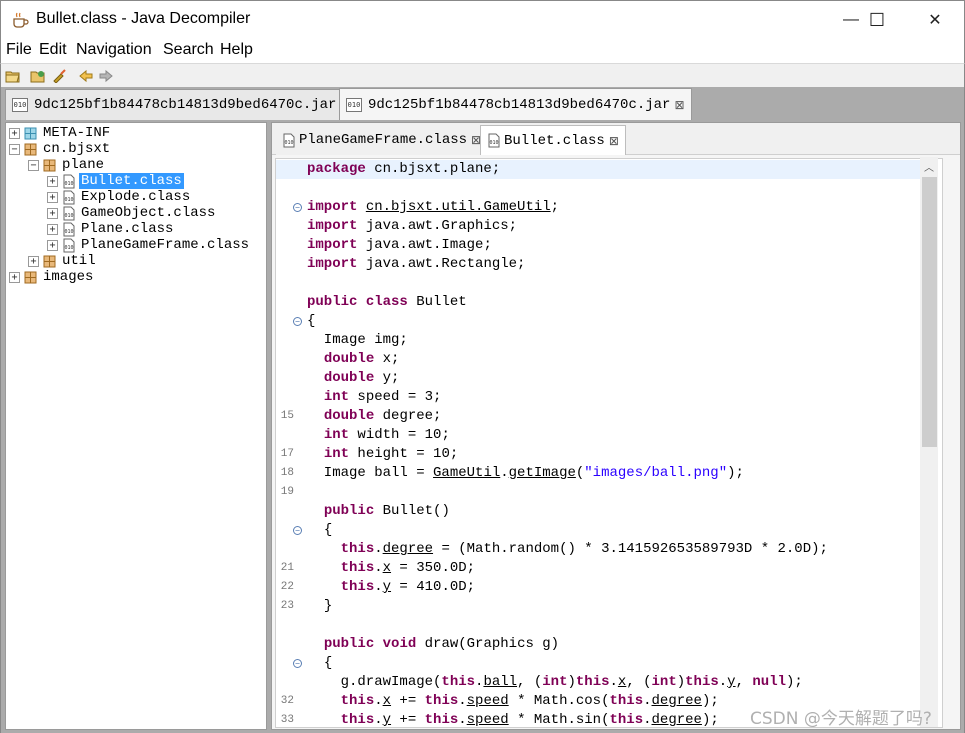 This screenshot has width=965, height=733. Describe the element at coordinates (127, 229) in the screenshot. I see `tree-item-label: Plane.class` at that location.